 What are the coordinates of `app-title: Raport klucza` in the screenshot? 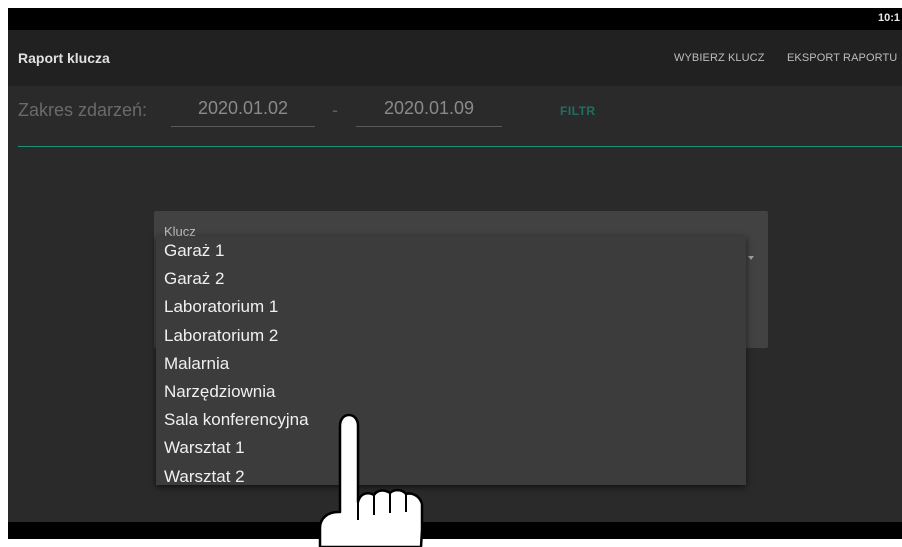 It's located at (64, 58).